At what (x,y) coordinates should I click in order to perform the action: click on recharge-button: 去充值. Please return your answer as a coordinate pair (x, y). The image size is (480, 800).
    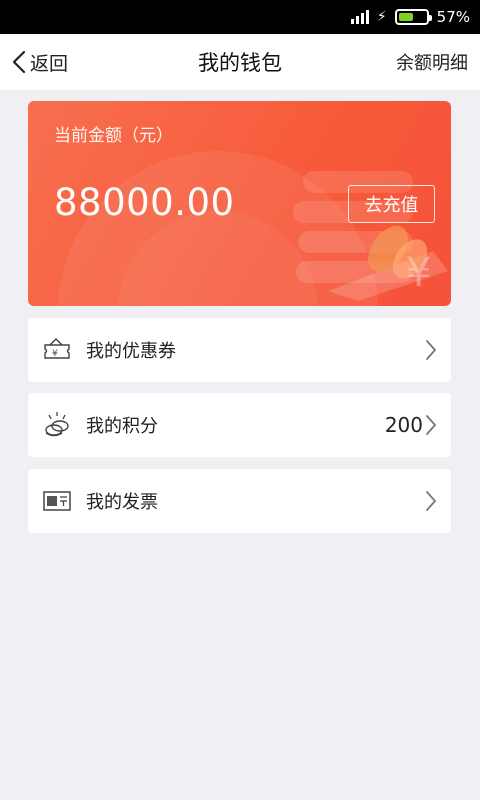
    Looking at the image, I should click on (391, 204).